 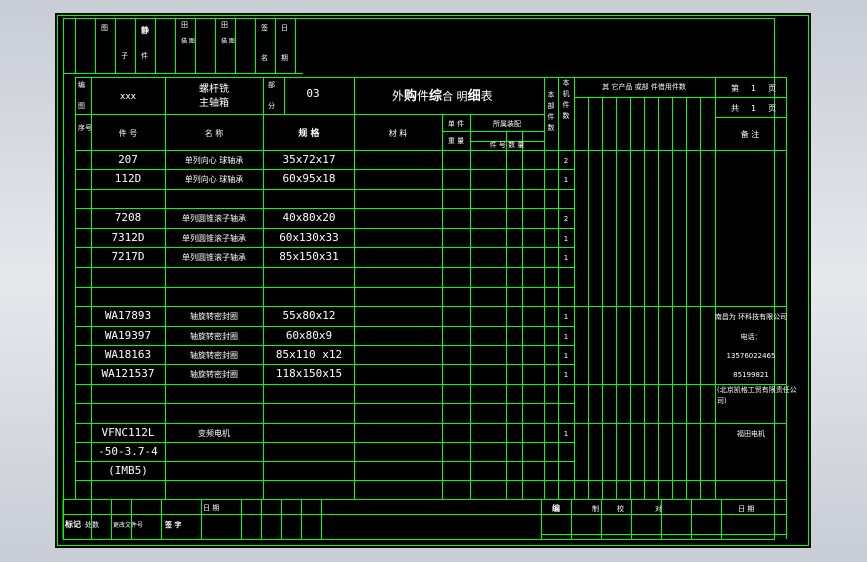 I want to click on header-cell-6: 签, so click(x=264, y=27).